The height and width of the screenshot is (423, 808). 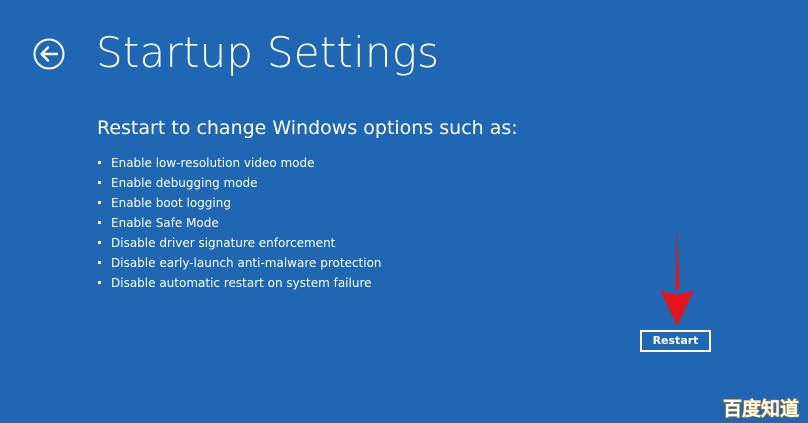 I want to click on list-item: Enable boot logging, so click(x=239, y=203).